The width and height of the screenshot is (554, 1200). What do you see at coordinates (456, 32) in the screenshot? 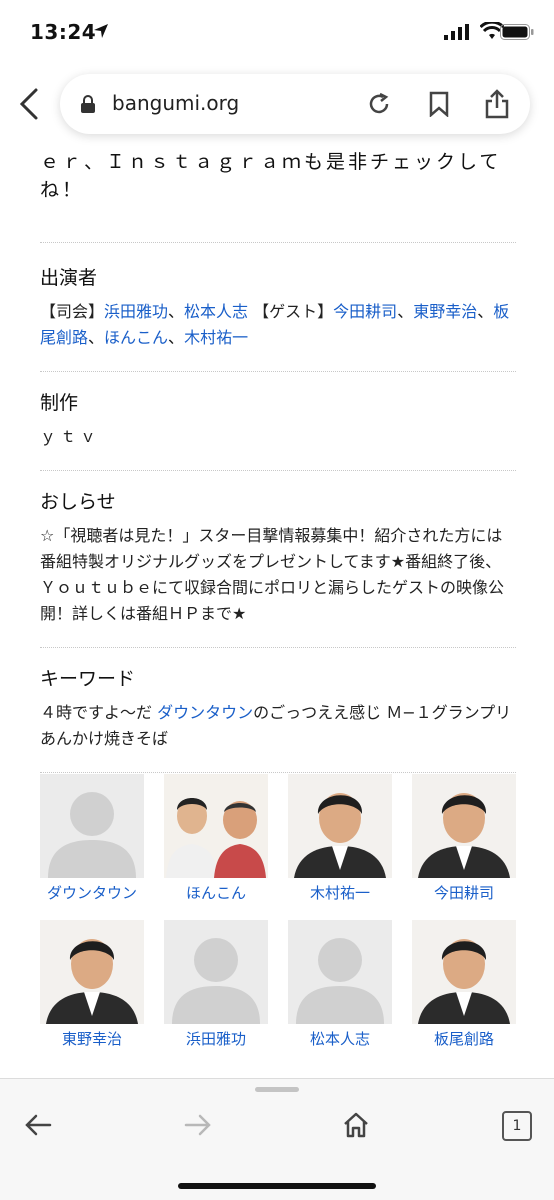
I see `cellular-signal-icon` at bounding box center [456, 32].